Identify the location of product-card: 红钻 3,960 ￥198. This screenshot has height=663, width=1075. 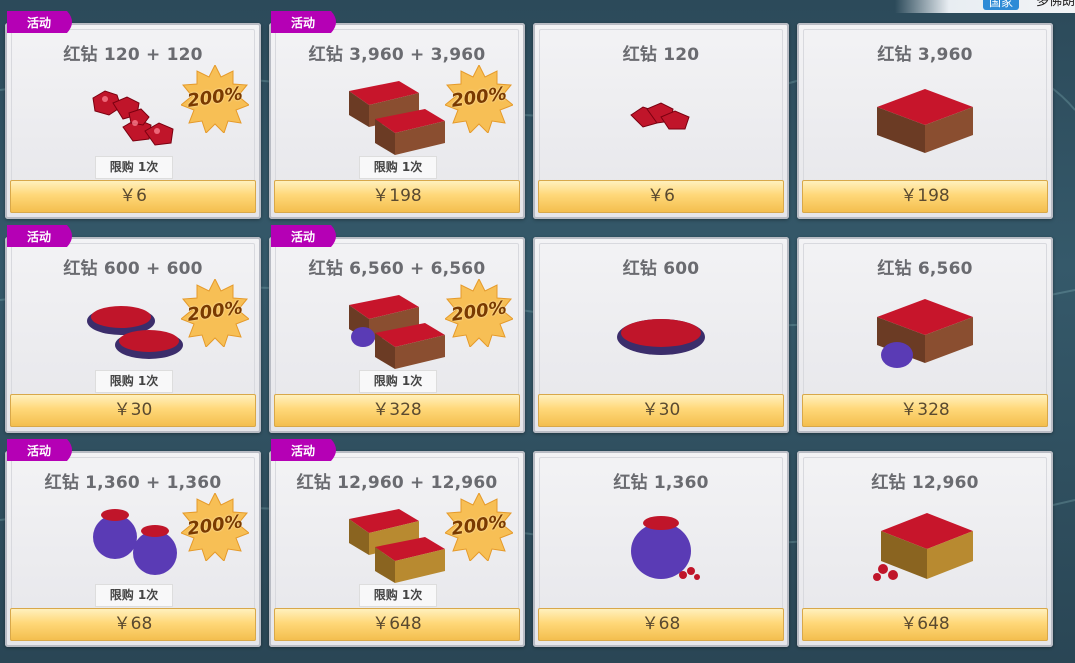
(925, 121).